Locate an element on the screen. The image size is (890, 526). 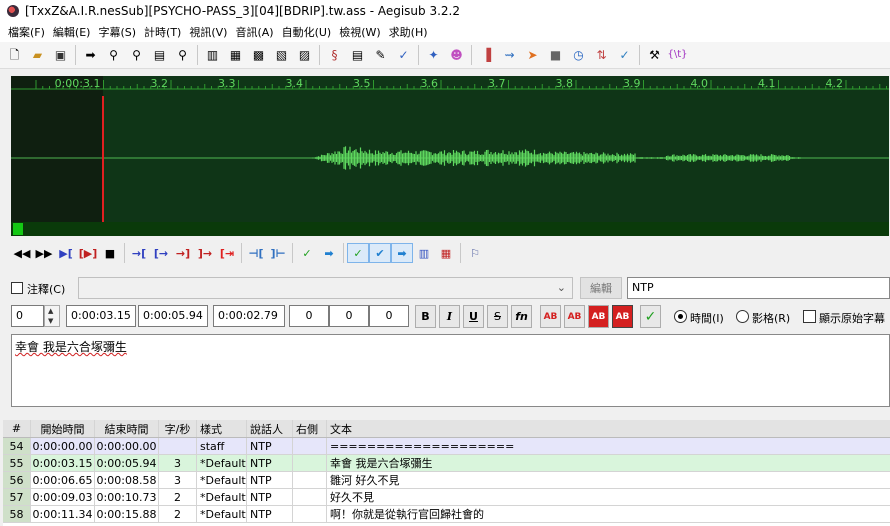
actor-field: NTP is located at coordinates (758, 288).